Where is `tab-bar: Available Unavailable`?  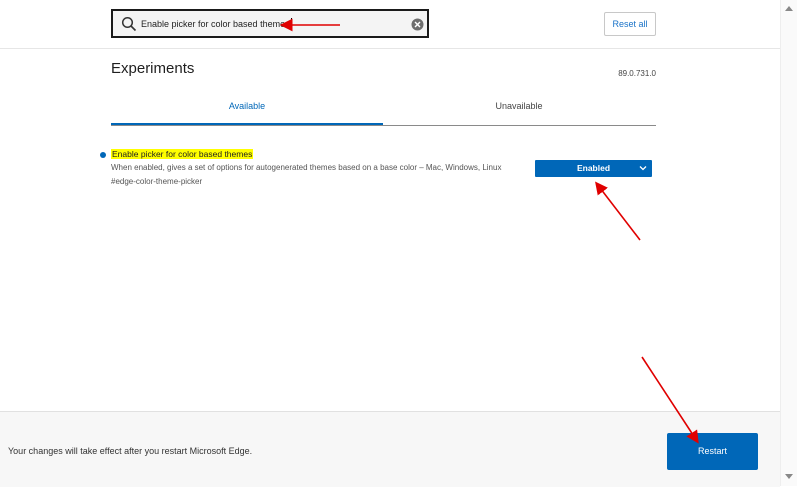
tab-bar: Available Unavailable is located at coordinates (383, 111).